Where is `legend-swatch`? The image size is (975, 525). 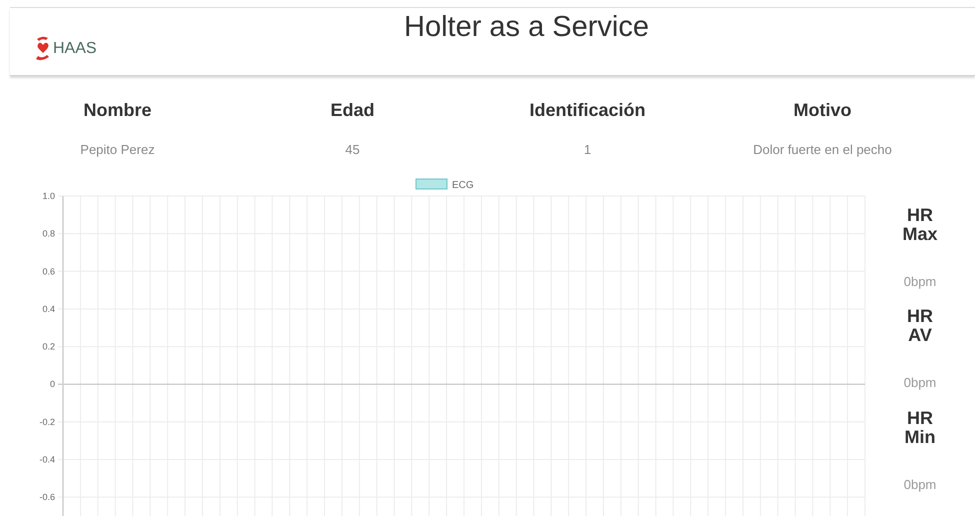 legend-swatch is located at coordinates (432, 183).